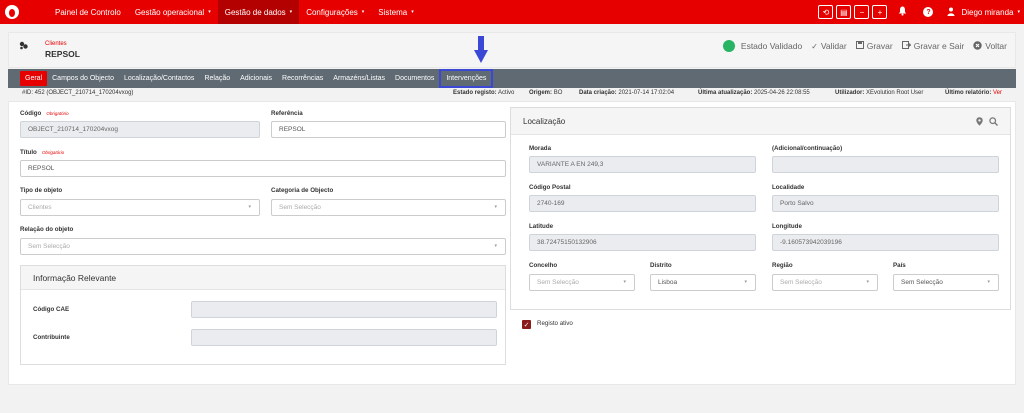  What do you see at coordinates (44, 113) in the screenshot?
I see `code-label: Código Obrigatório` at bounding box center [44, 113].